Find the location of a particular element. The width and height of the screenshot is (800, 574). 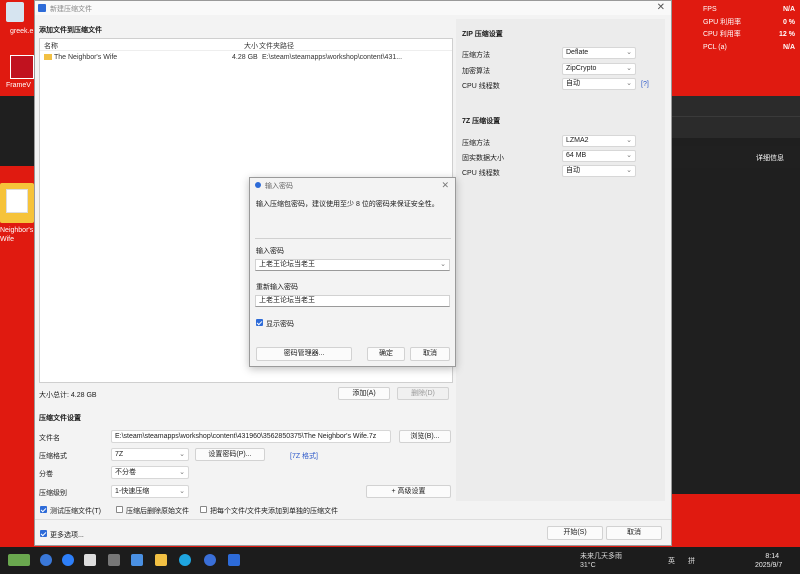

zip-threads-select: 自动 ⌄ is located at coordinates (599, 84).